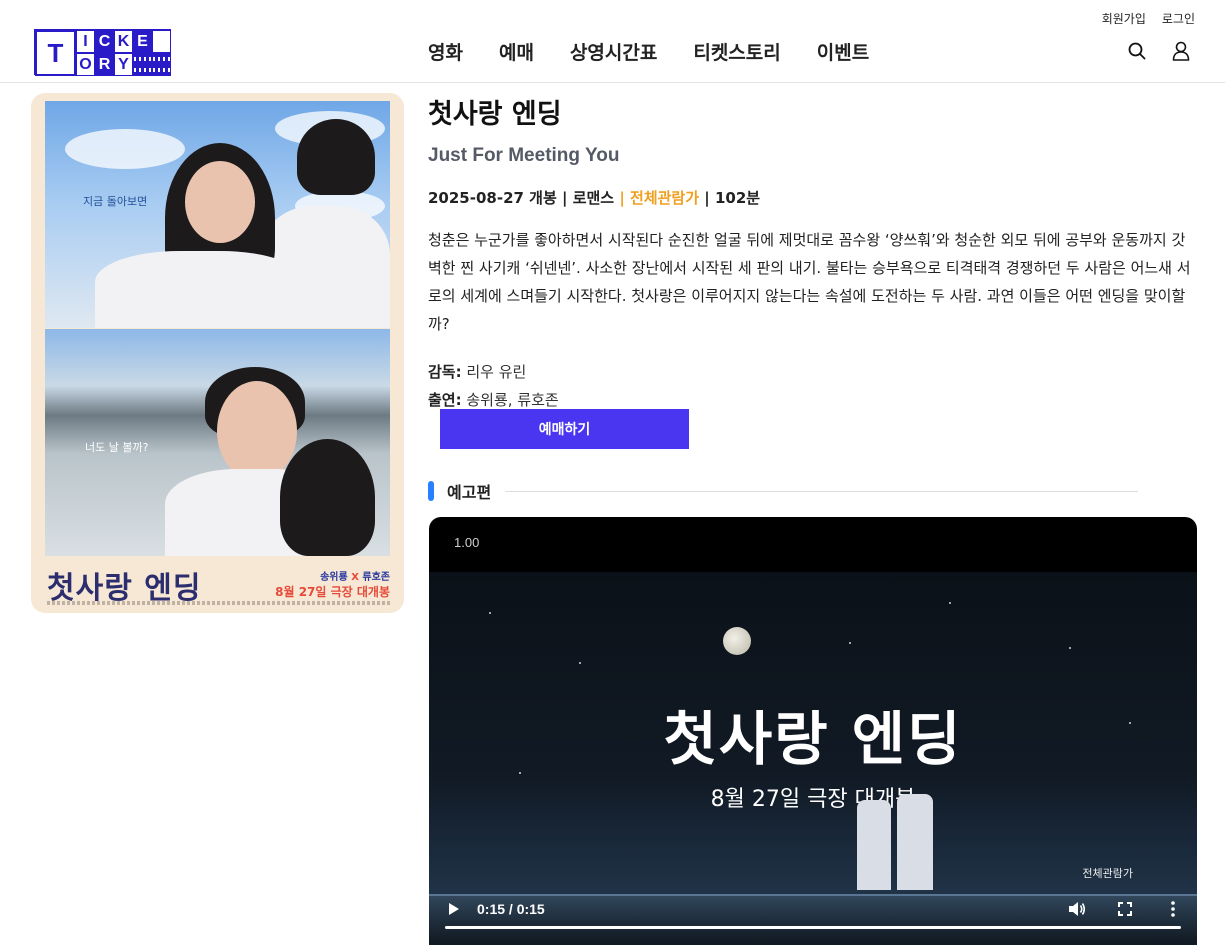 This screenshot has height=945, width=1225. What do you see at coordinates (466, 542) in the screenshot?
I see `playback-speed: 1.00` at bounding box center [466, 542].